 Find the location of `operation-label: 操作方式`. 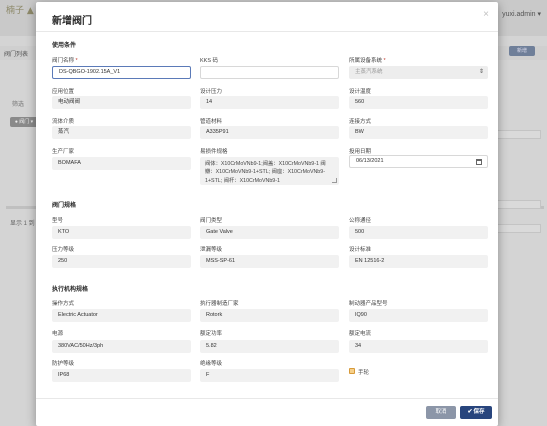

operation-label: 操作方式 is located at coordinates (63, 304).